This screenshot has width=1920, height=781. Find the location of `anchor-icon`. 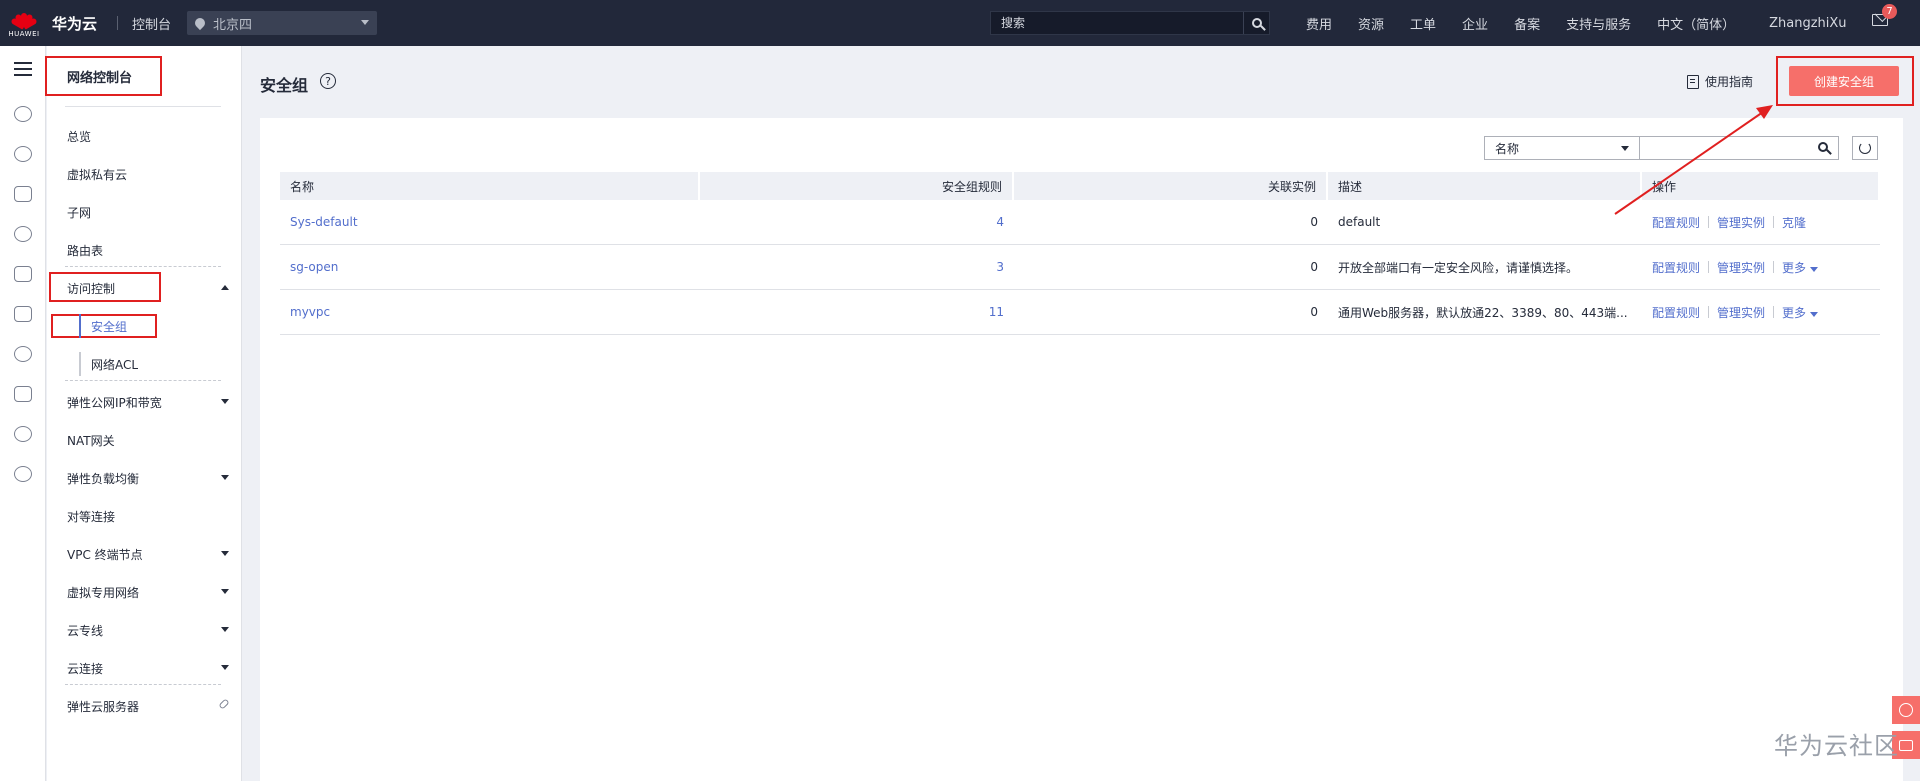

anchor-icon is located at coordinates (23, 394).